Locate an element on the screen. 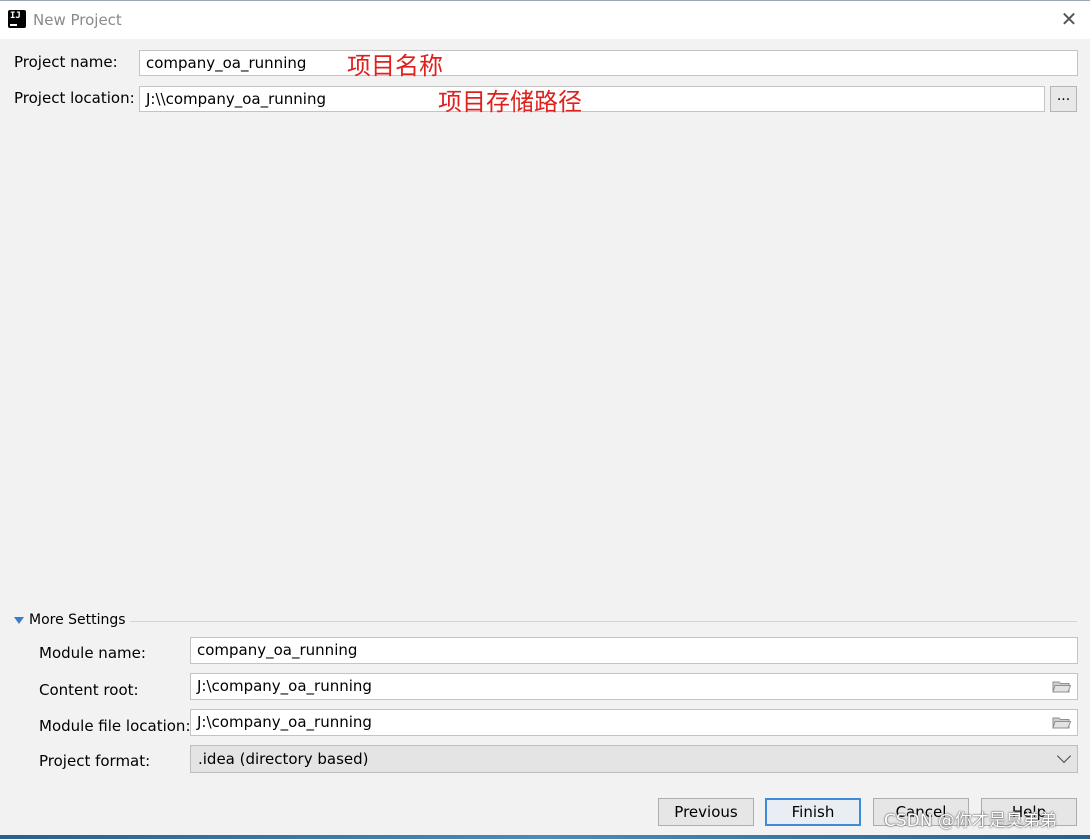  project-name-input: company_oa_running is located at coordinates (608, 63).